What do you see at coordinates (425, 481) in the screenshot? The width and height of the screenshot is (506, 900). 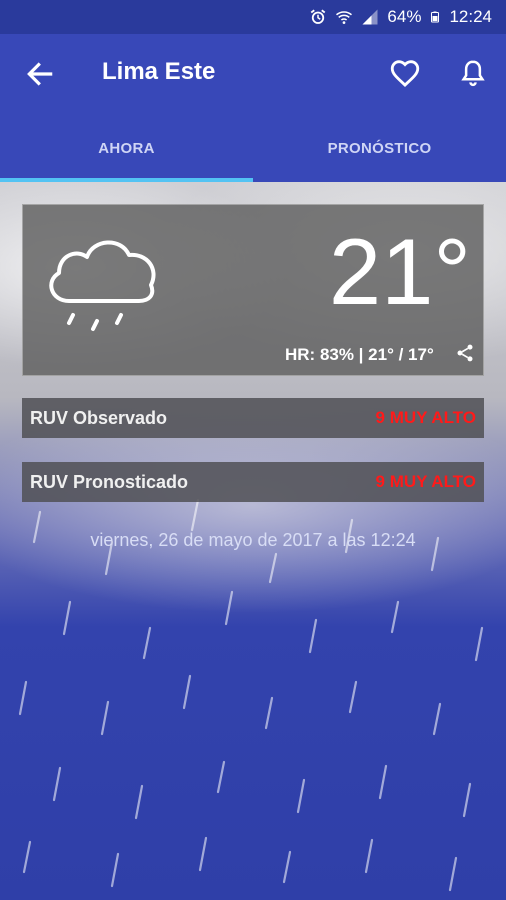 I see `uv-forecast-value: 9 MUY ALTO` at bounding box center [425, 481].